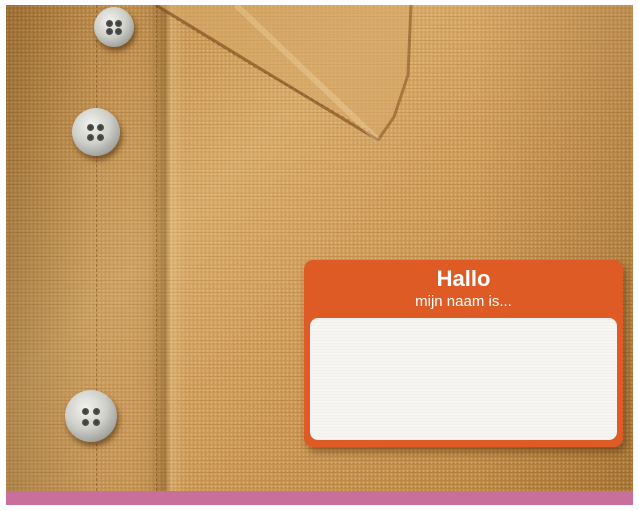 This screenshot has width=639, height=511. Describe the element at coordinates (463, 278) in the screenshot. I see `name-tag-greeting: Hallo` at that location.